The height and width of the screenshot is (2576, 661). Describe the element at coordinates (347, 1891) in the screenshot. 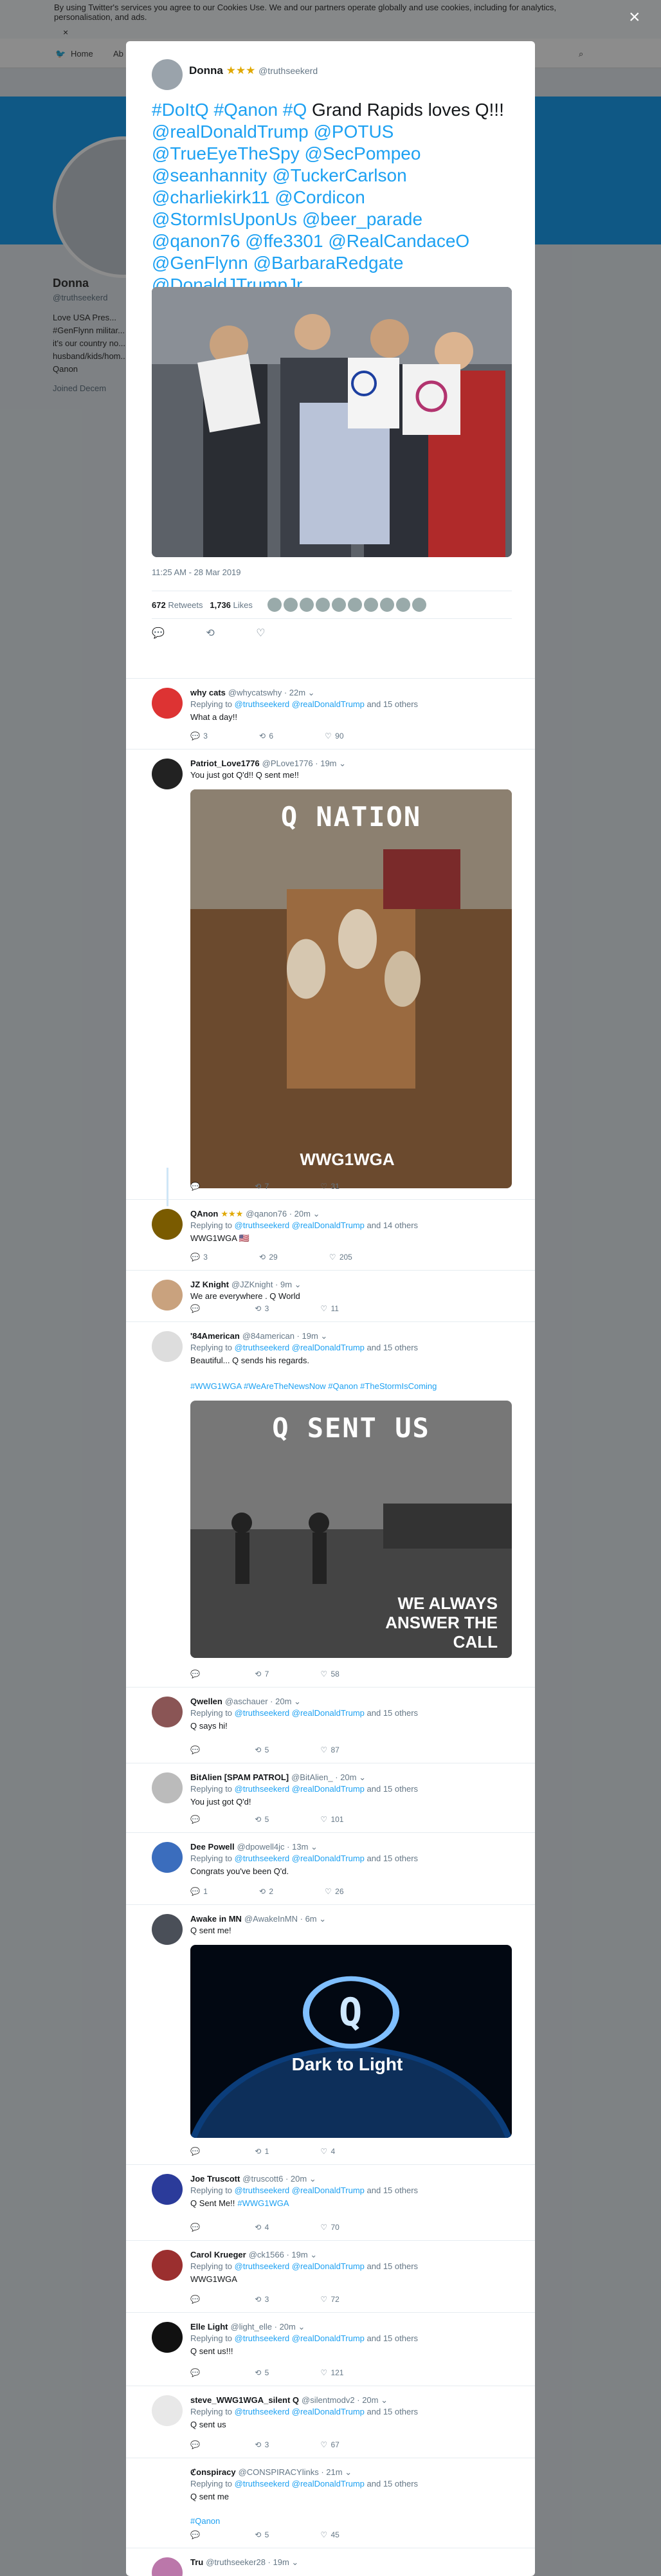

I see `like-action: ♡ 26` at that location.